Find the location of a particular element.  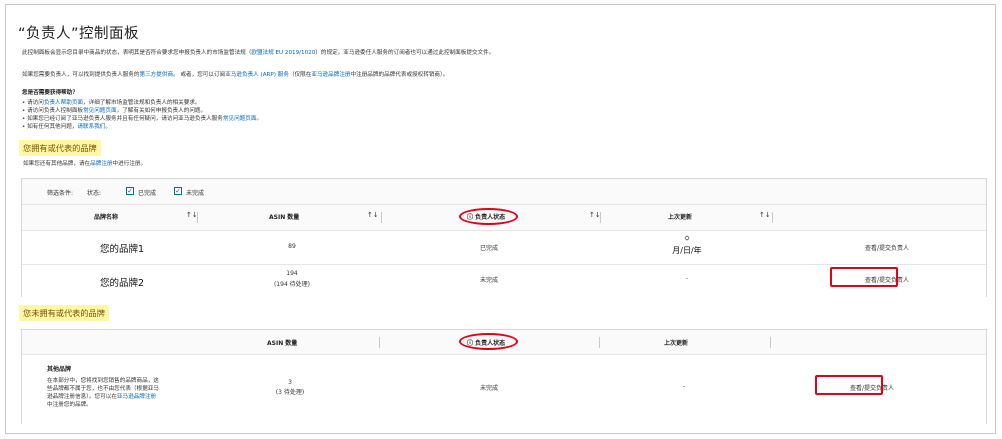

asin-count: 3 is located at coordinates (290, 382).